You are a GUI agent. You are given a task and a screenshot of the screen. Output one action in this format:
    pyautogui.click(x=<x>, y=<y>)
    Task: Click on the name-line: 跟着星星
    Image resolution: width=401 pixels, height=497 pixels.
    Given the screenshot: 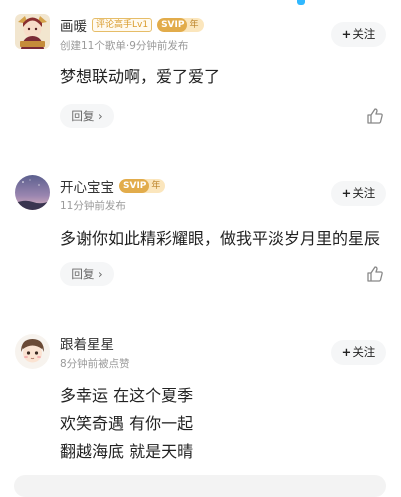 What is the action you would take?
    pyautogui.click(x=87, y=343)
    